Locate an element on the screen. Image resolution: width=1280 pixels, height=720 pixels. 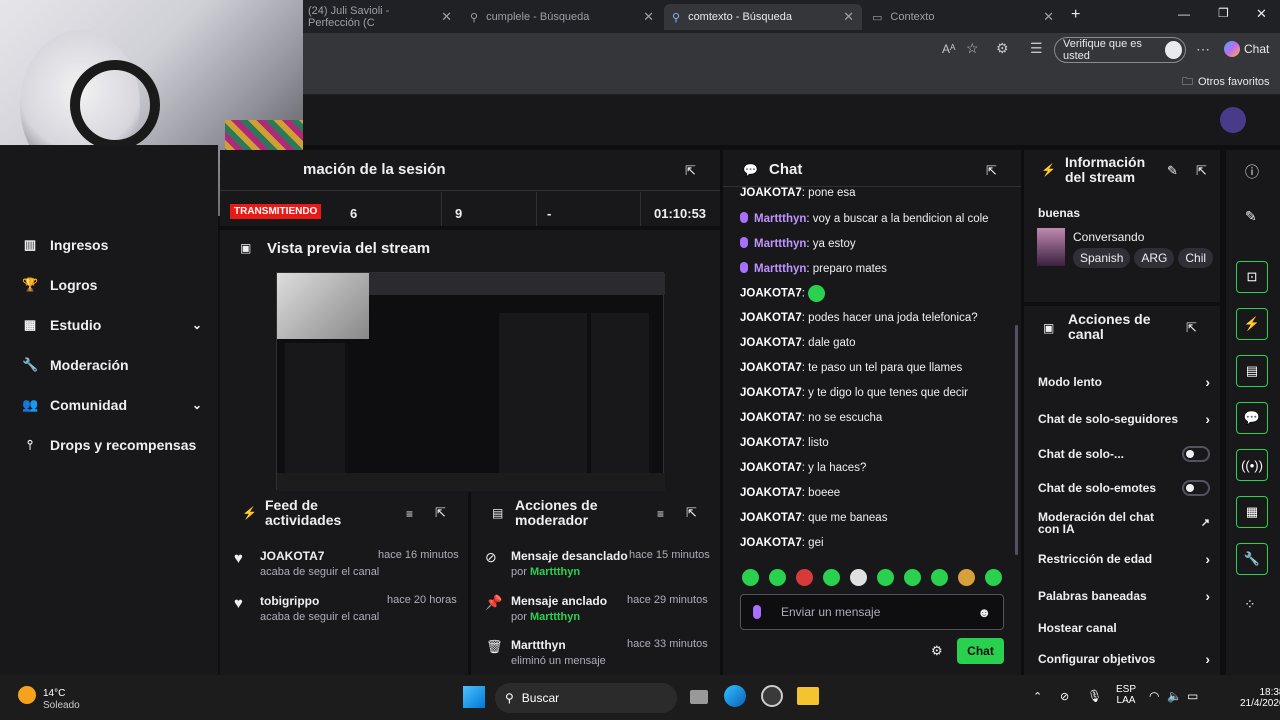
lightning-icon: ⚡ is located at coordinates (1252, 324).